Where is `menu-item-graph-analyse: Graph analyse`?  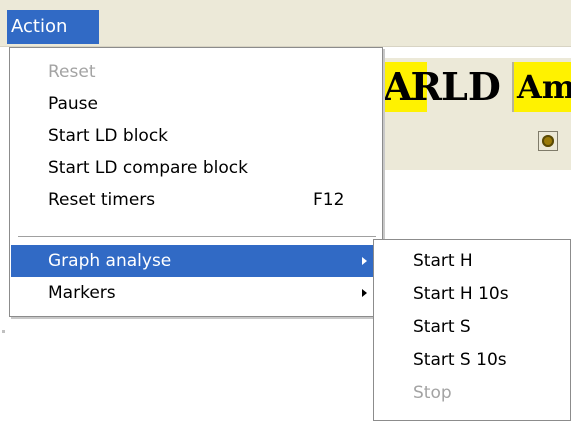
menu-item-graph-analyse: Graph analyse is located at coordinates (196, 261).